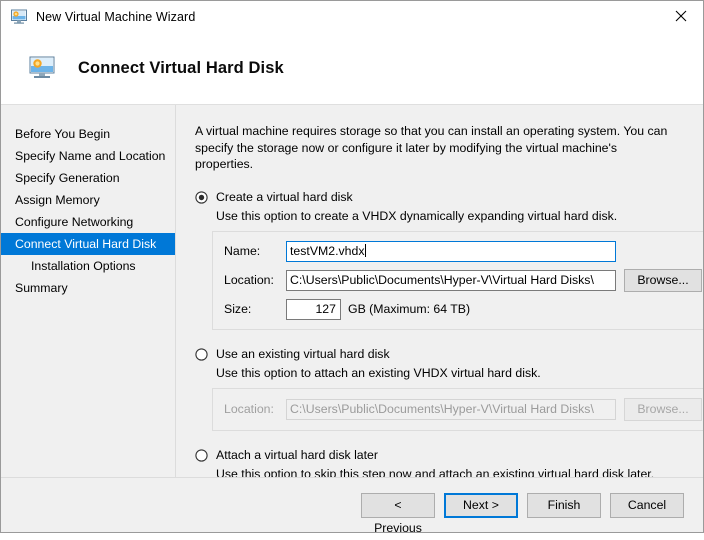  I want to click on wizard-footer: < Previous Next > Finish Cancel, so click(352, 506).